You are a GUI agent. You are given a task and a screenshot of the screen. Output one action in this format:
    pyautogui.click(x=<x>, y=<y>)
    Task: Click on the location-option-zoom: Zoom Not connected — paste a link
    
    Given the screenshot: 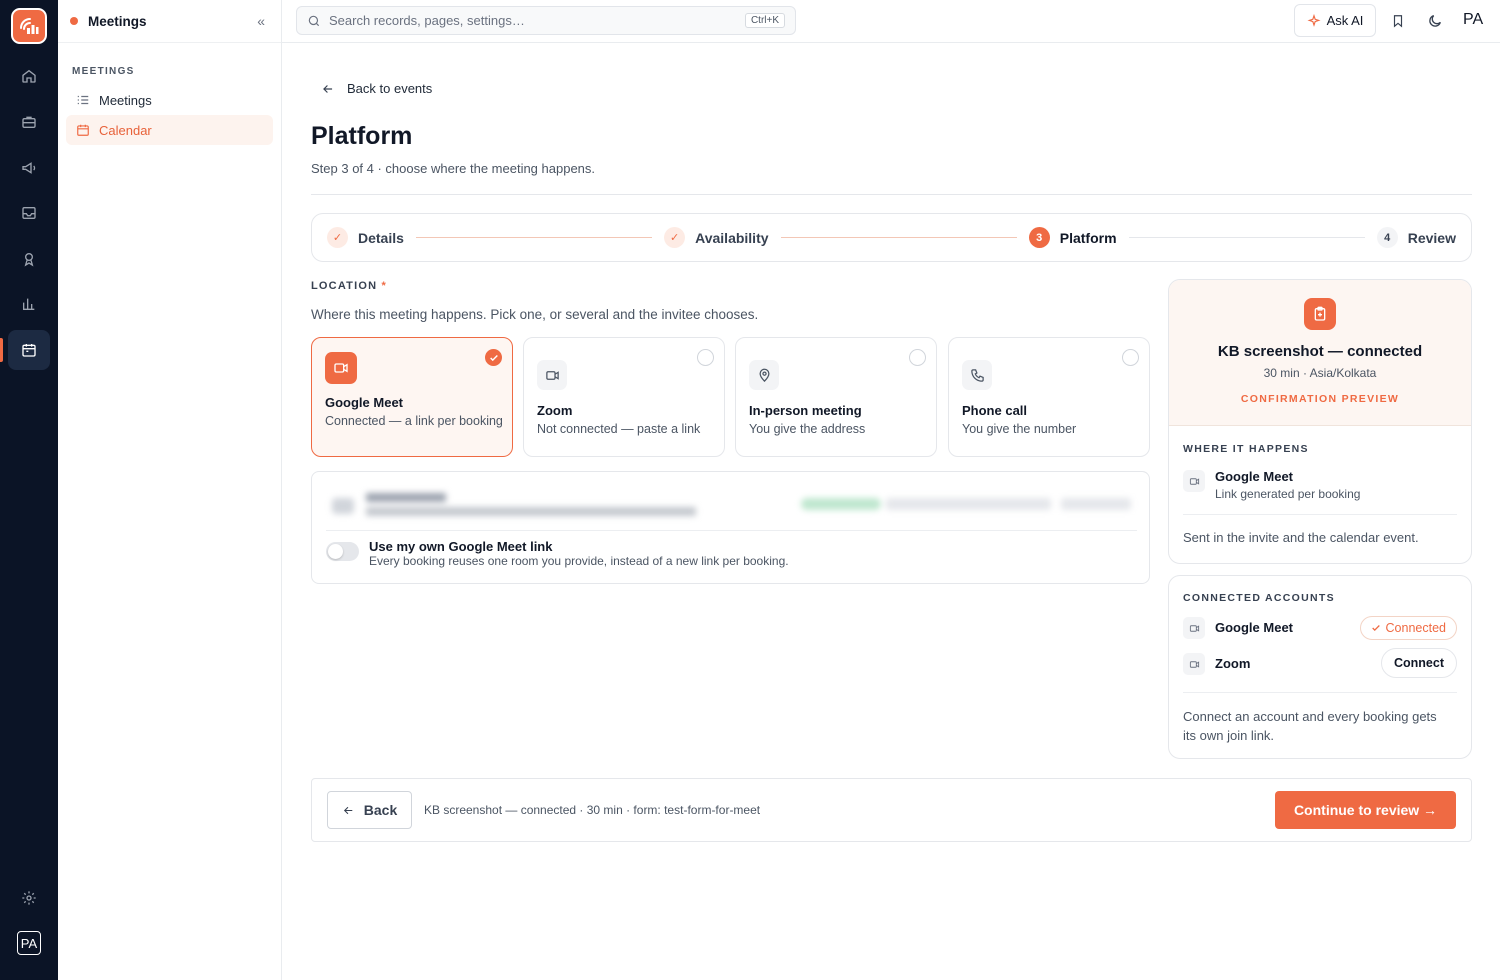 What is the action you would take?
    pyautogui.click(x=624, y=397)
    